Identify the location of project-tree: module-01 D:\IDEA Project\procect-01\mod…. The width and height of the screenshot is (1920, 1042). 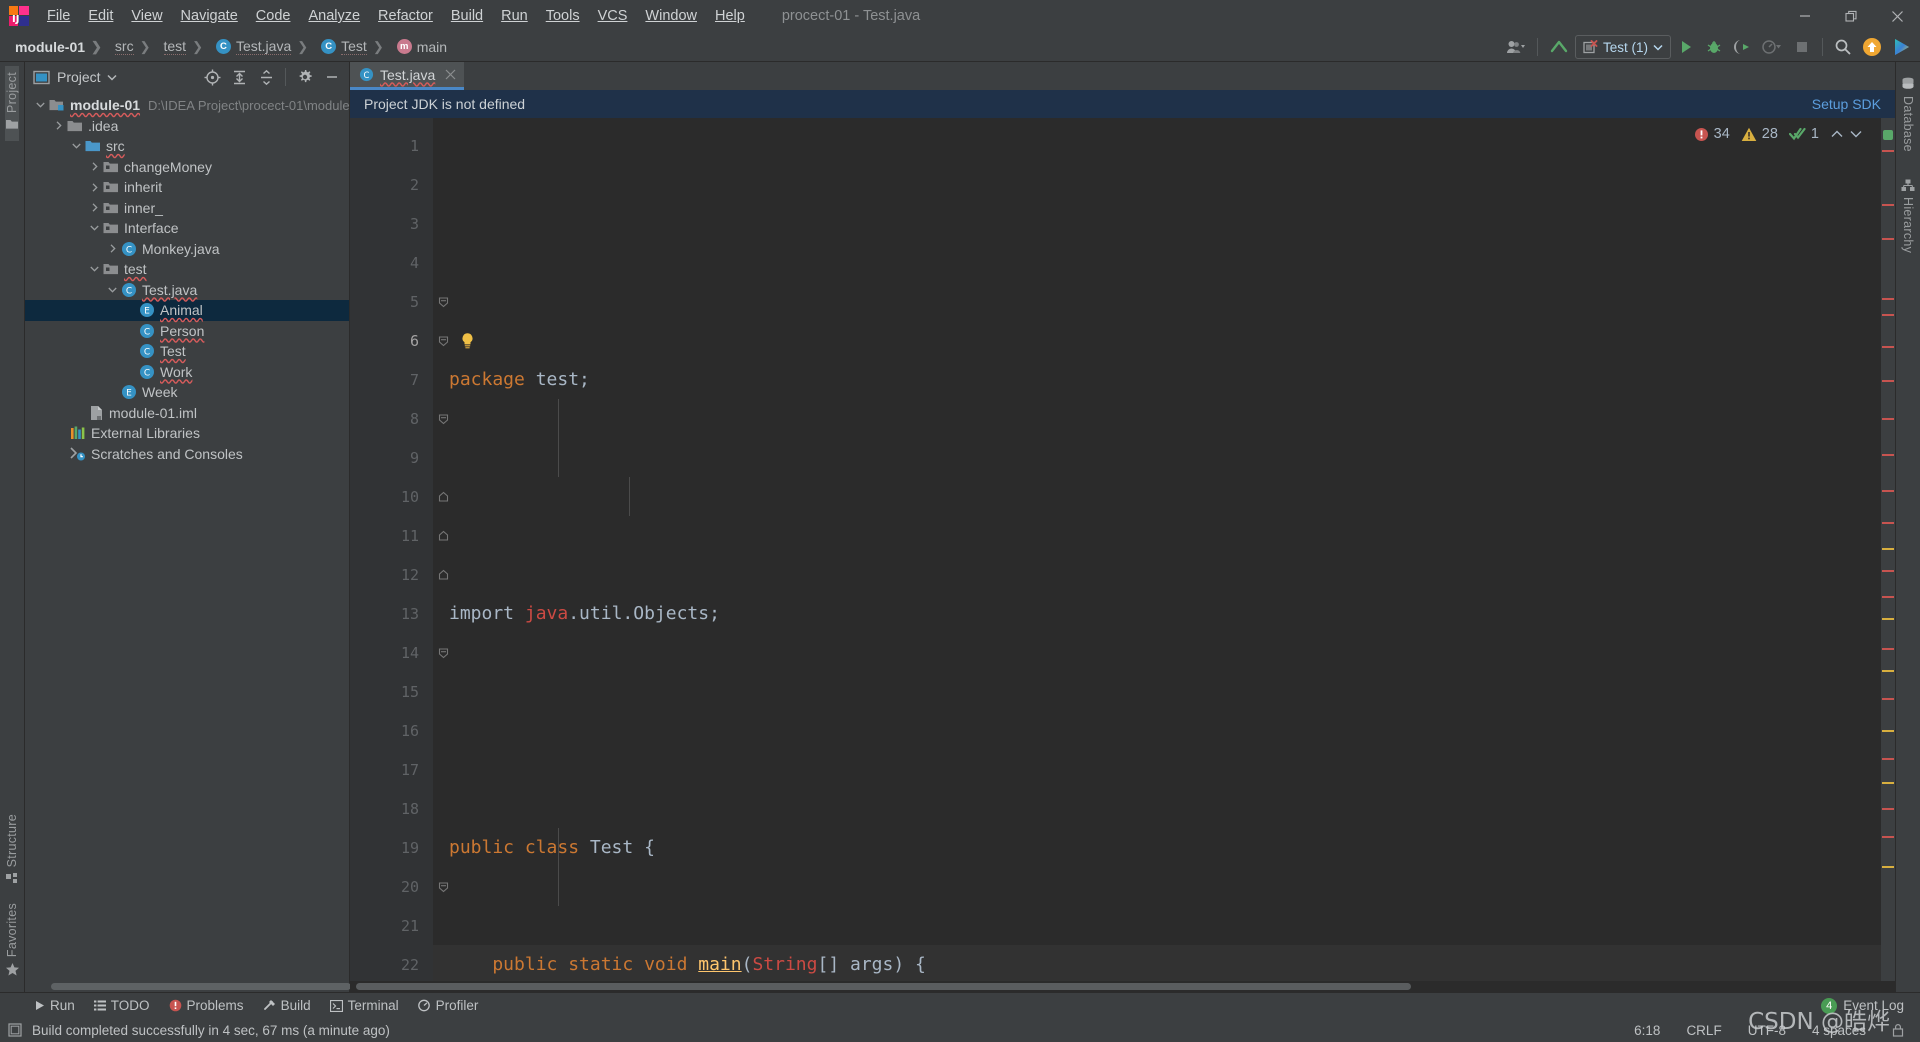
(187, 536).